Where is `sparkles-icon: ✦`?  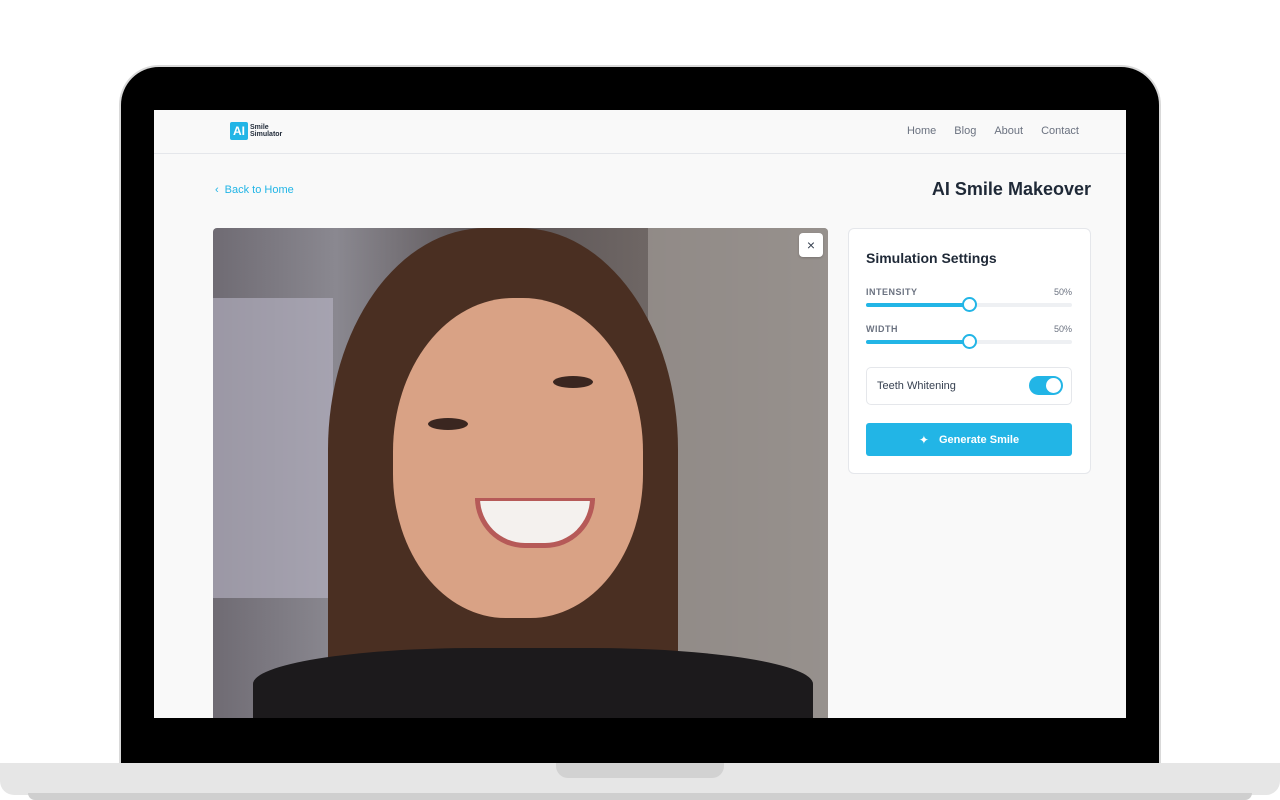 sparkles-icon: ✦ is located at coordinates (923, 439).